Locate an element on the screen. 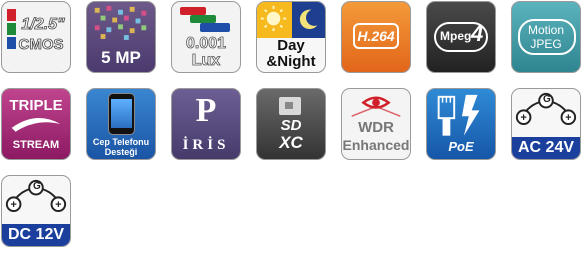 The image size is (582, 258). triple-stream-icon: TRIPLE STREAM is located at coordinates (36, 124).